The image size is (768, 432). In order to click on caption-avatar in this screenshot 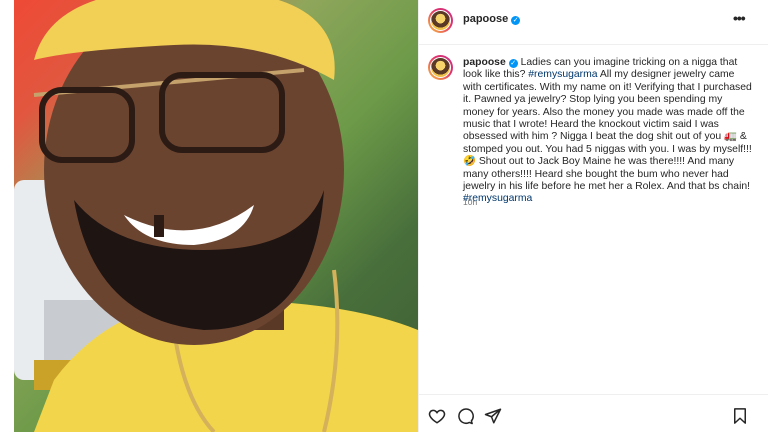, I will do `click(440, 67)`.